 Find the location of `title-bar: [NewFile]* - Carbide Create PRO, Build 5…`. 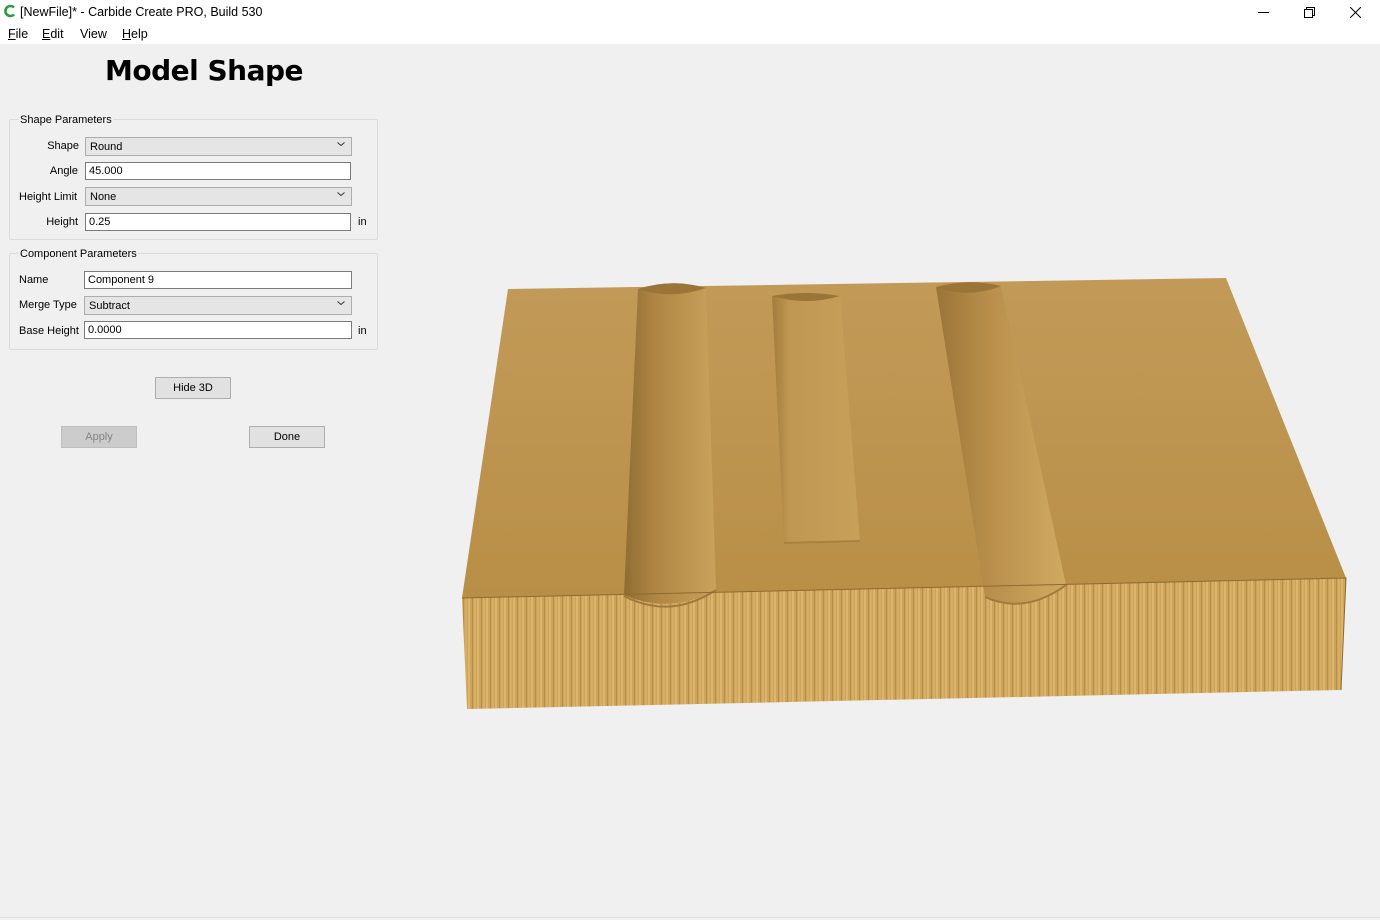

title-bar: [NewFile]* - Carbide Create PRO, Build 5… is located at coordinates (690, 12).